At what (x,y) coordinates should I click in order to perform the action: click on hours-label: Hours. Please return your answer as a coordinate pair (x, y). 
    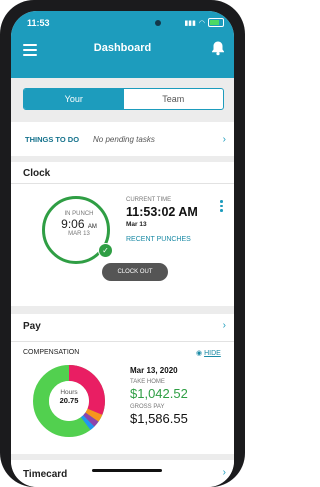
    Looking at the image, I should click on (69, 392).